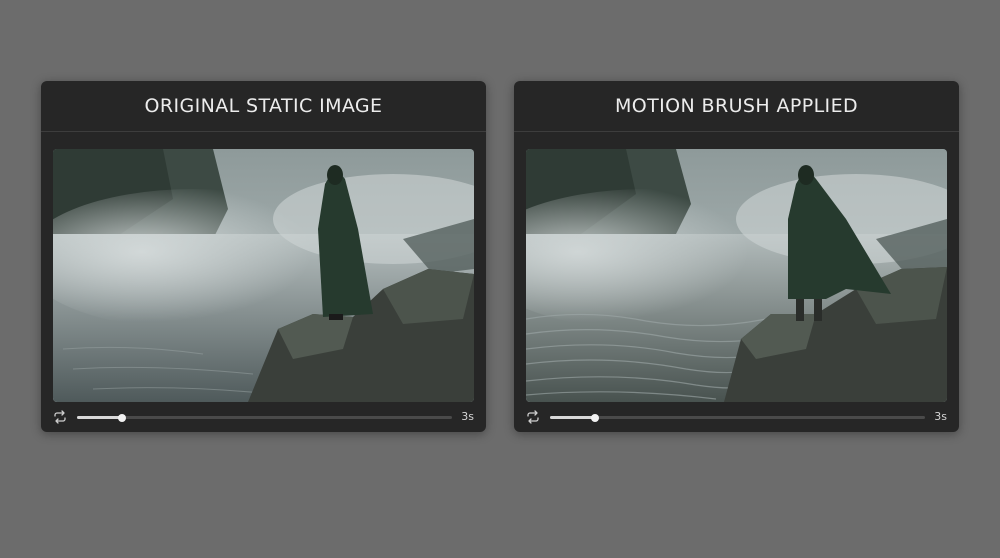 This screenshot has height=558, width=1000. What do you see at coordinates (263, 106) in the screenshot?
I see `panel-title: ORIGINAL STATIC IMAGE` at bounding box center [263, 106].